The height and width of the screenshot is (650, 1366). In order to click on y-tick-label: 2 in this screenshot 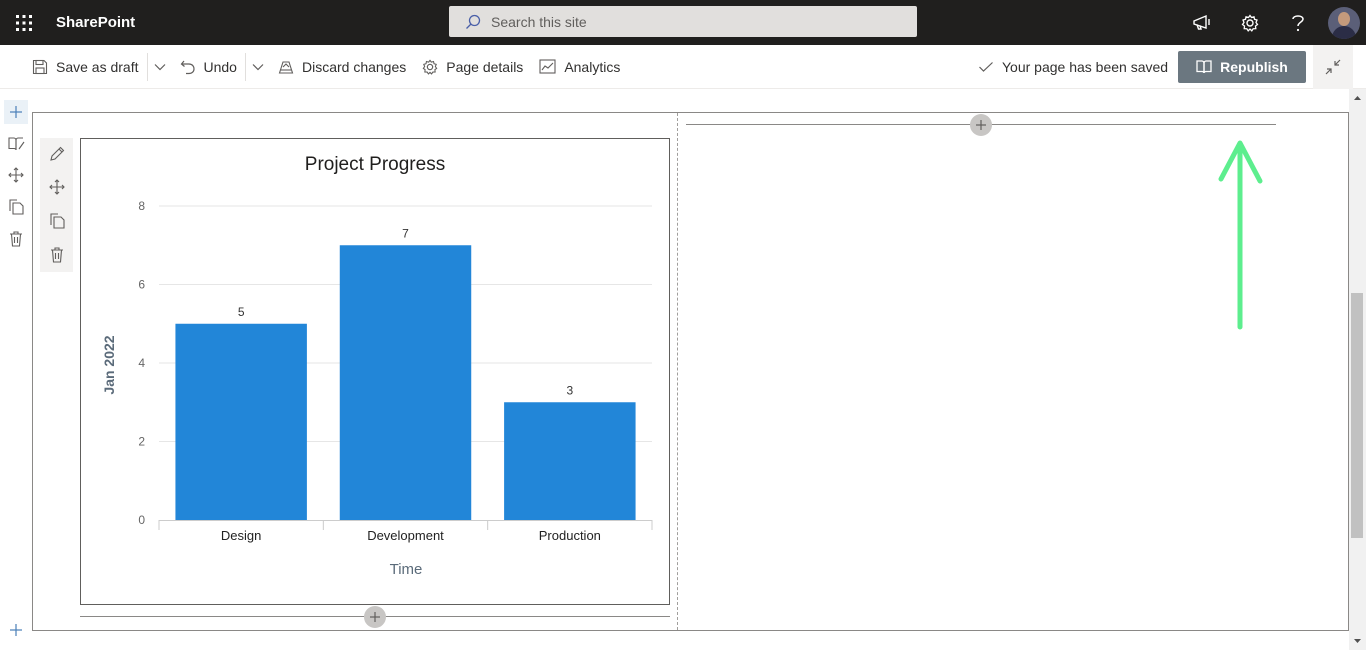, I will do `click(141, 442)`.